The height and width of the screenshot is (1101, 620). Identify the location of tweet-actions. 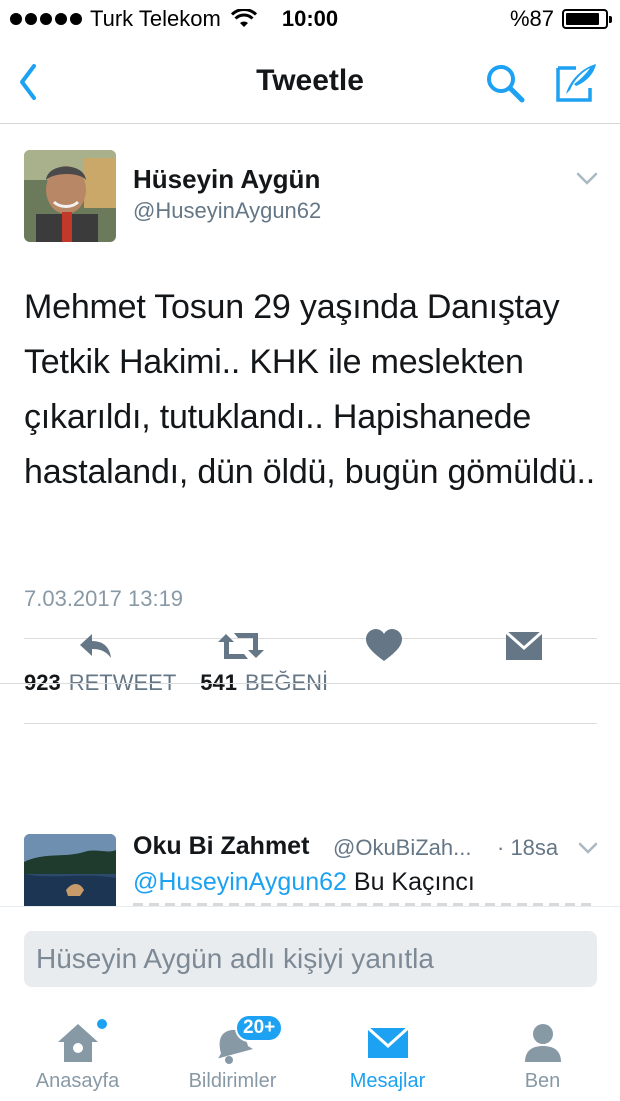
(310, 647).